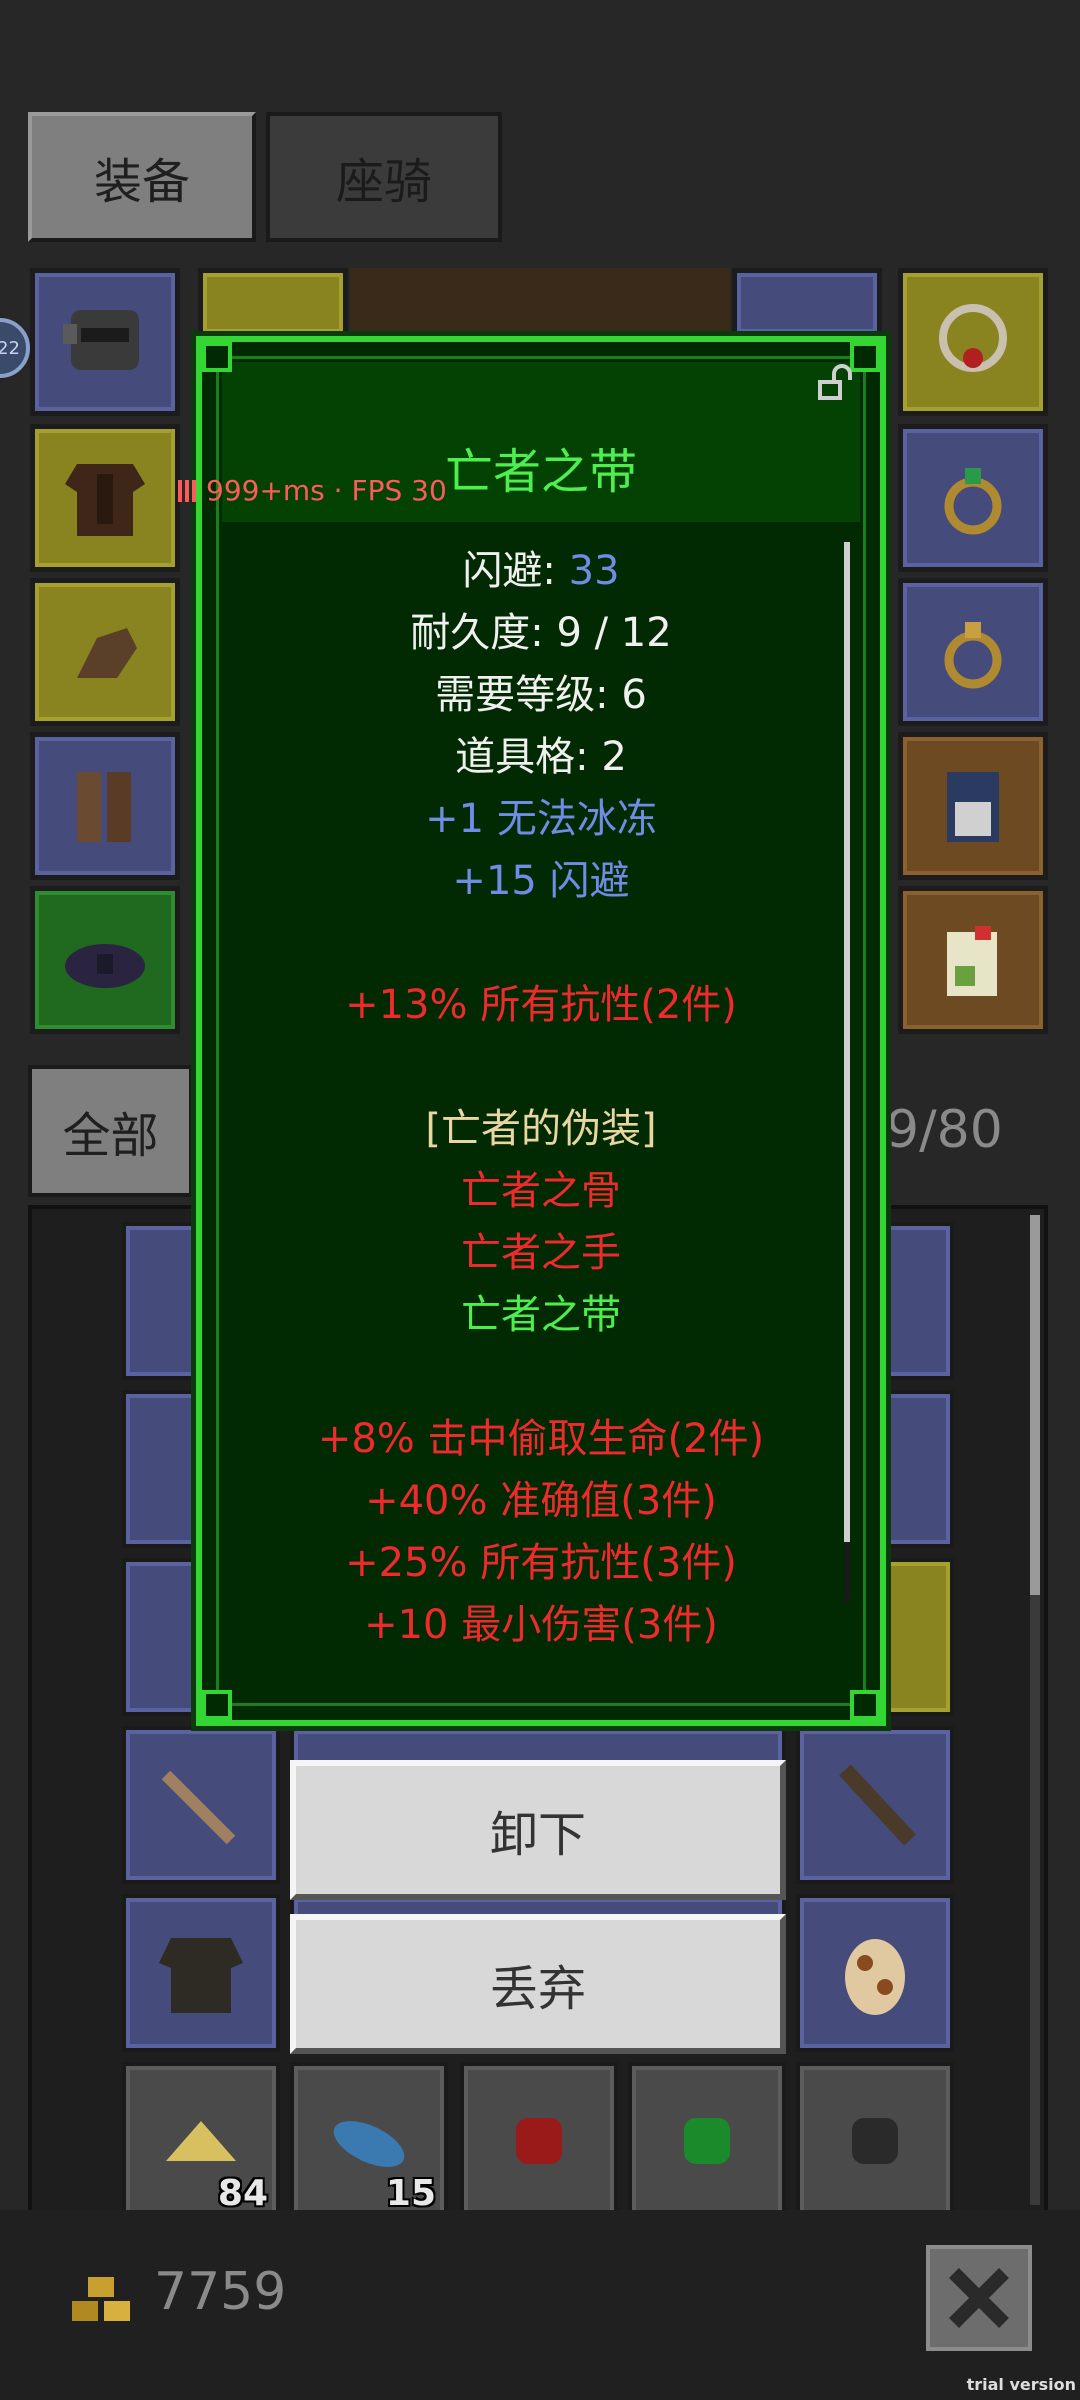 The height and width of the screenshot is (2400, 1080). What do you see at coordinates (410, 2193) in the screenshot?
I see `item-count: 15` at bounding box center [410, 2193].